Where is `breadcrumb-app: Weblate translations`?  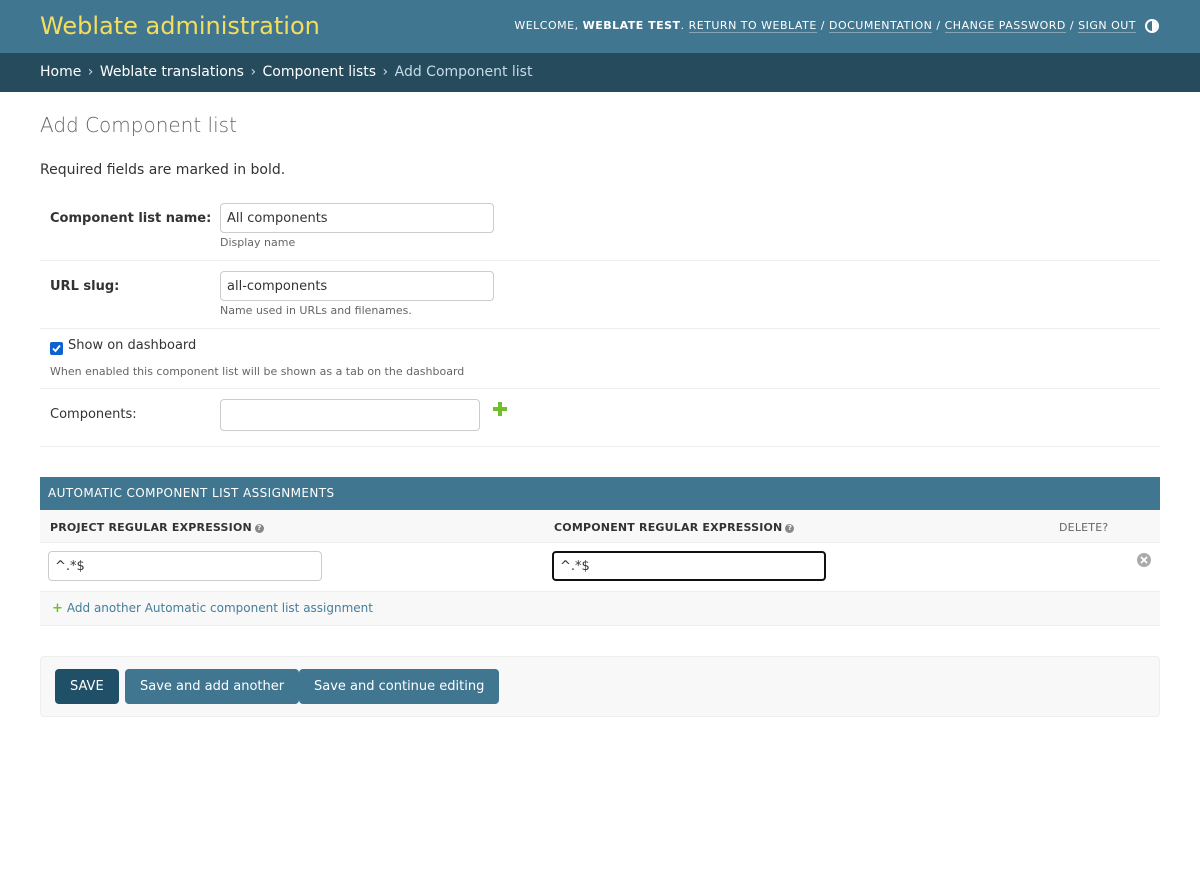
breadcrumb-app: Weblate translations is located at coordinates (172, 72).